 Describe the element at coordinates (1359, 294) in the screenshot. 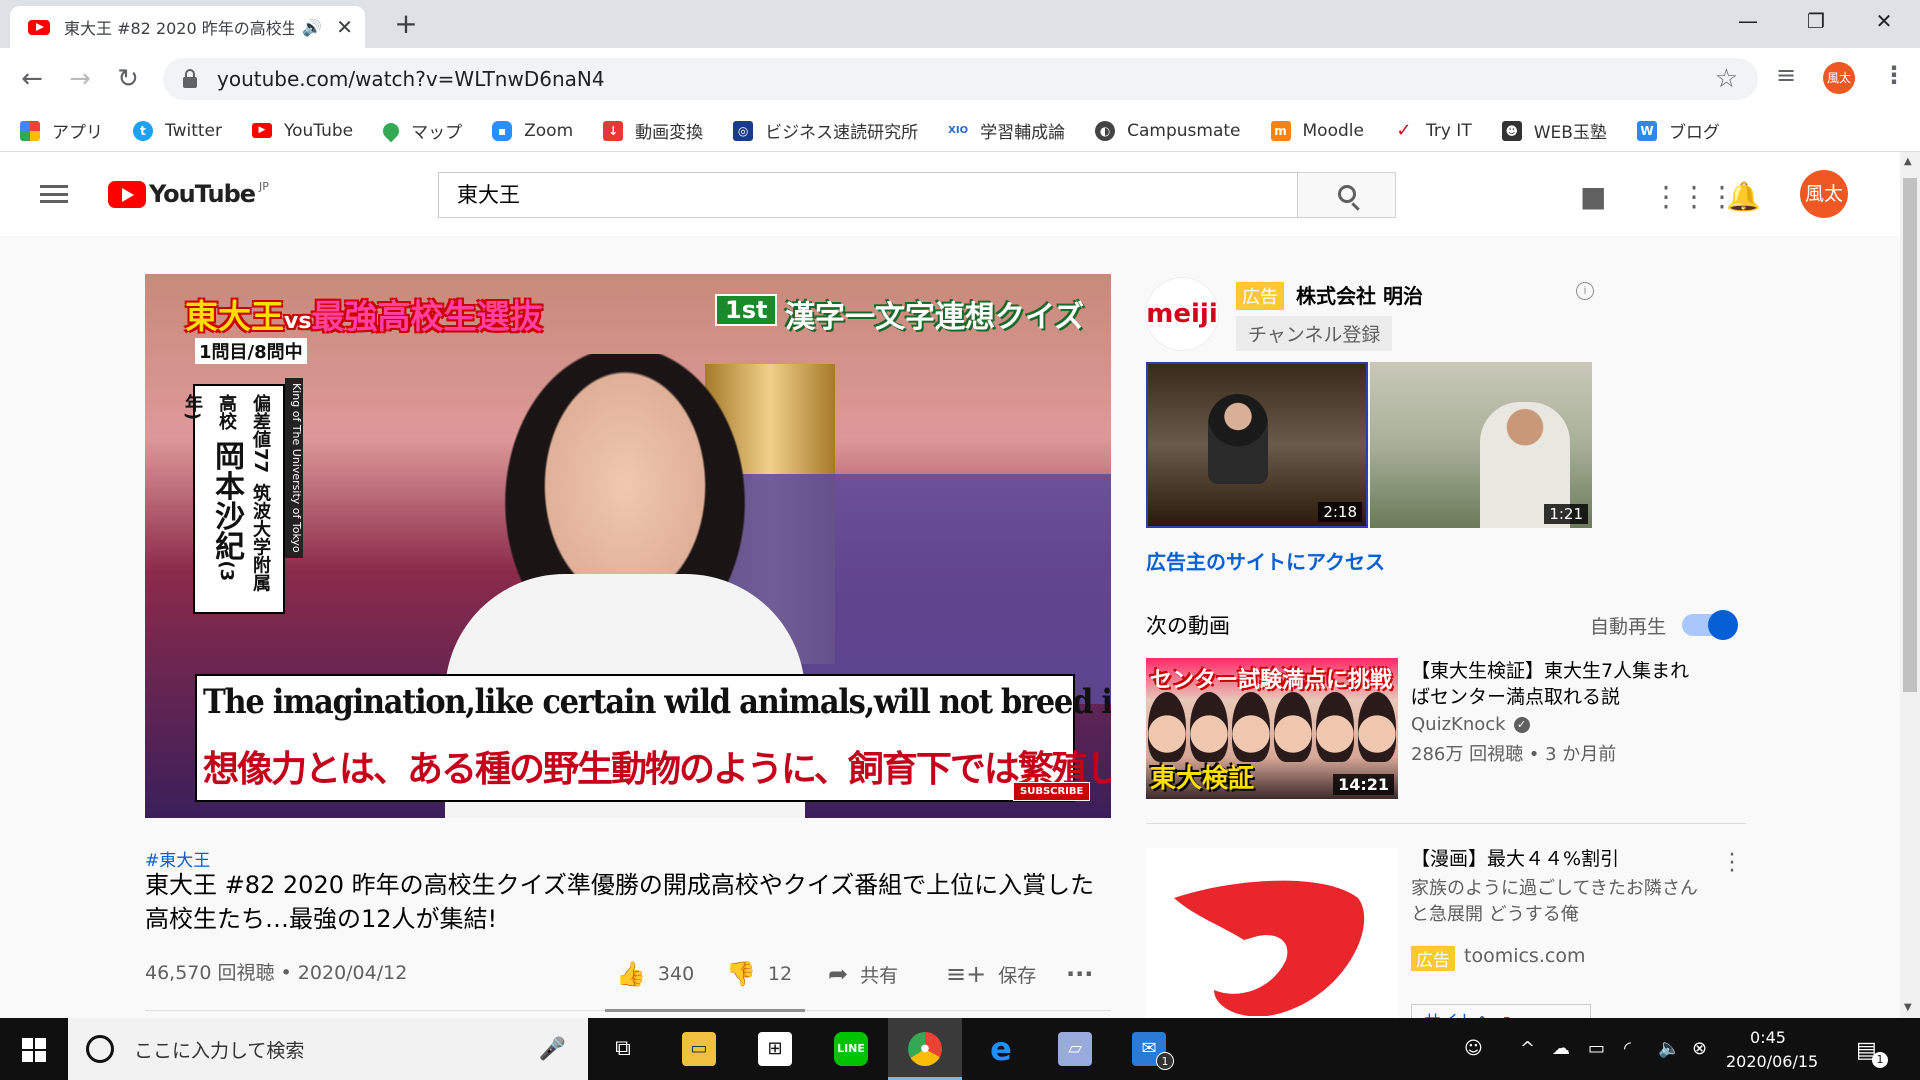

I see `advertiser-name: 株式会社 明治` at that location.